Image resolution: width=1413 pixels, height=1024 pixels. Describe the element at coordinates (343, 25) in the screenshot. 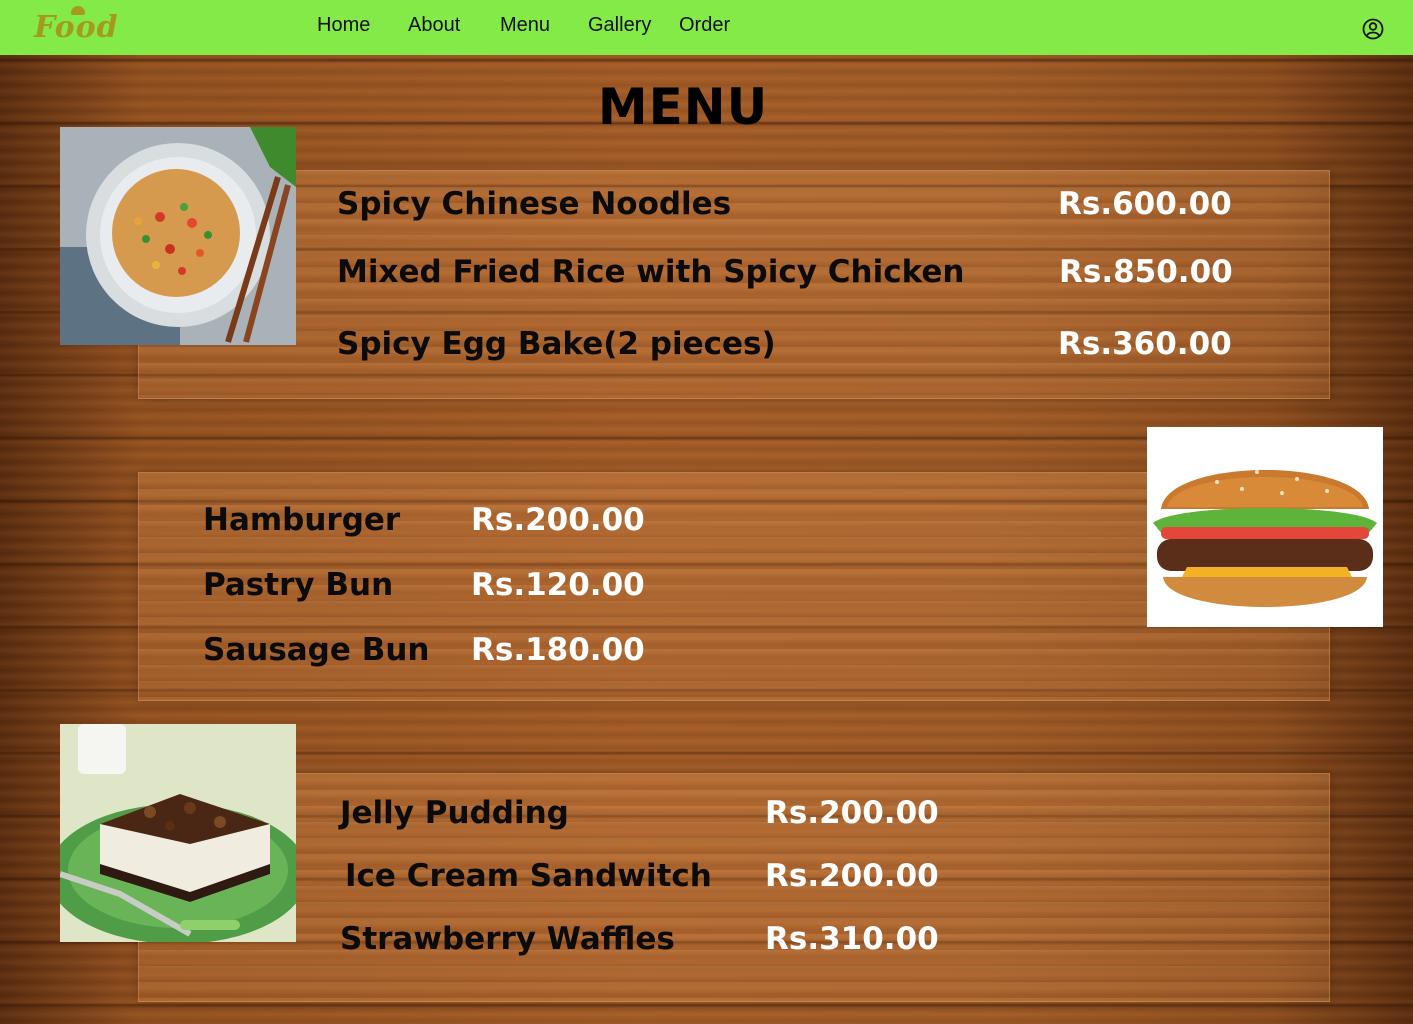

I see `nav-home: Home` at that location.